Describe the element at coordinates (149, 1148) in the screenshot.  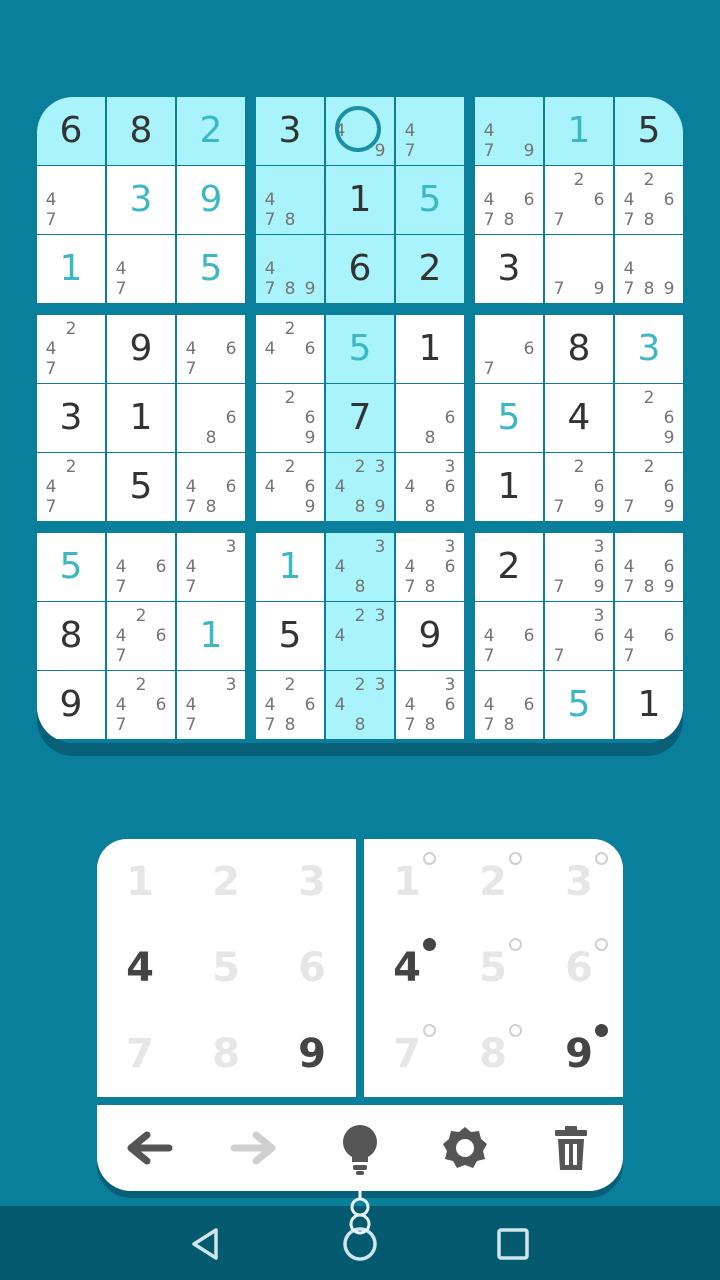
I see `undo-button` at that location.